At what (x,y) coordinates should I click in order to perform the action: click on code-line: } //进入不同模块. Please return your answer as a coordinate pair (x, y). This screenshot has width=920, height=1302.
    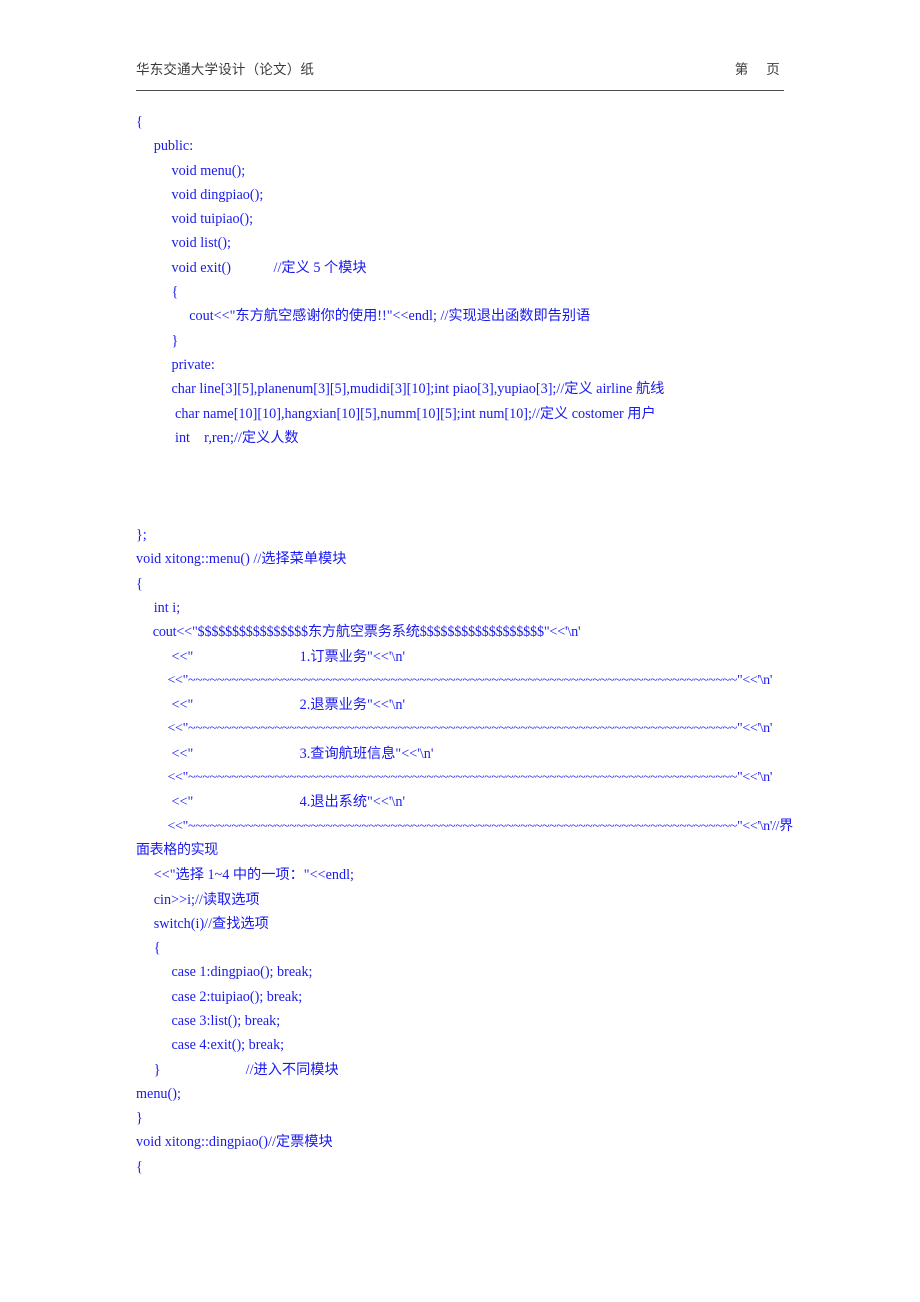
    Looking at the image, I should click on (237, 1069).